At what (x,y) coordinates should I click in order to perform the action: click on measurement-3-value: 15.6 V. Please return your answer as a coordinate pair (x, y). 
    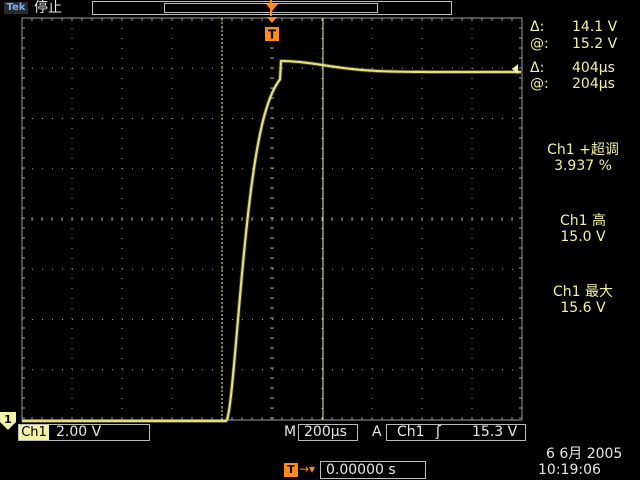
    Looking at the image, I should click on (583, 308).